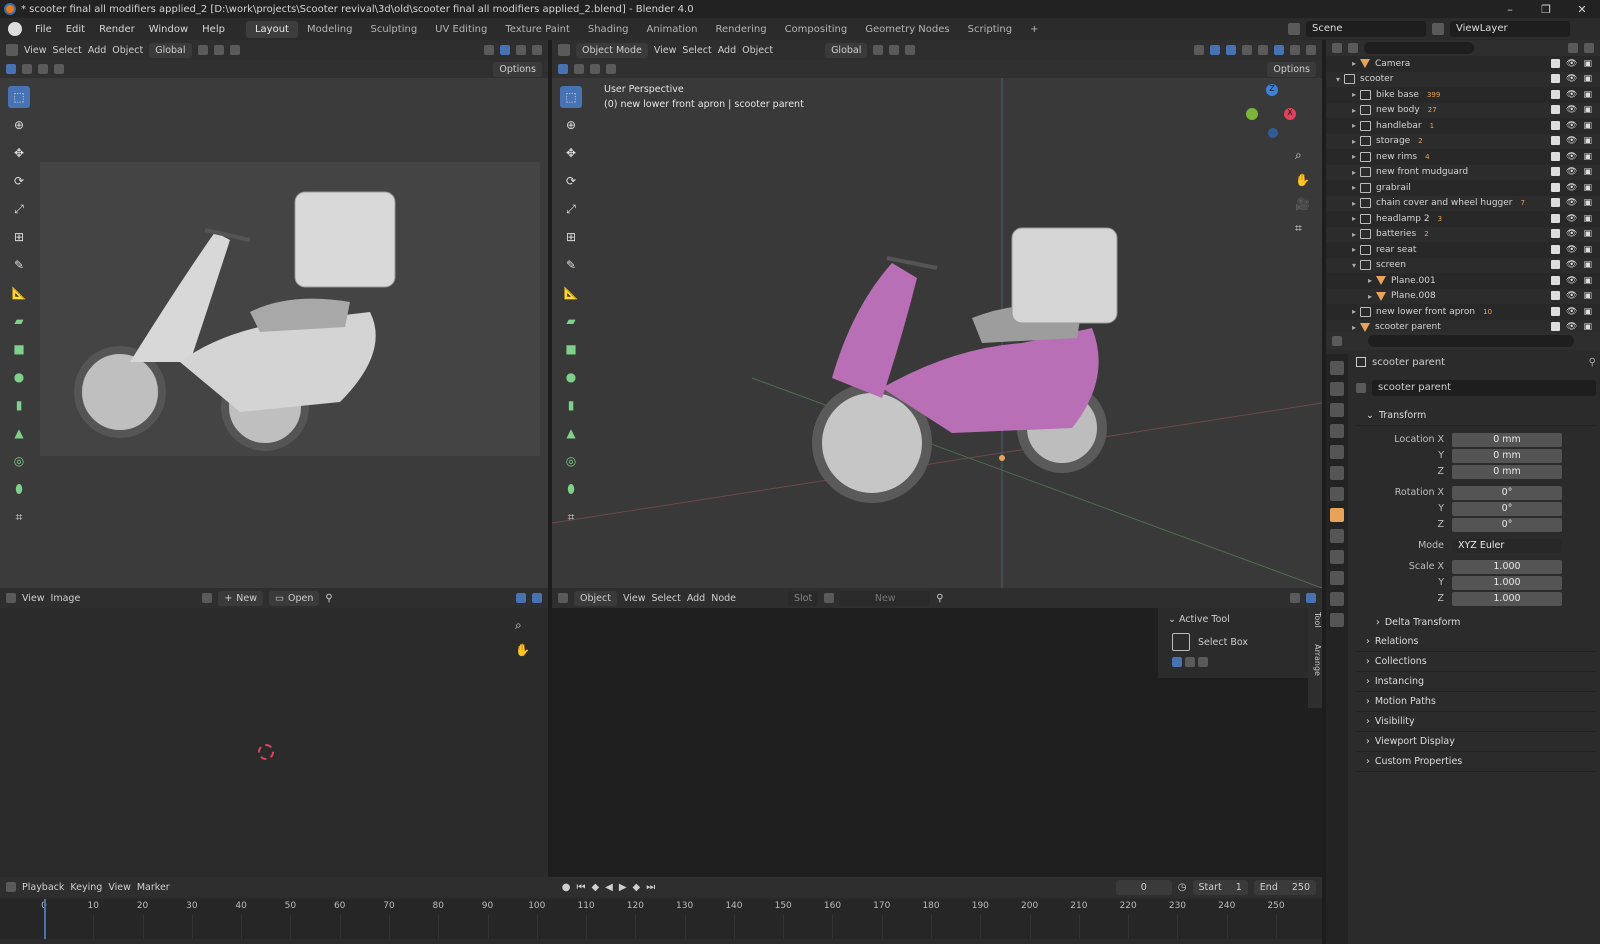 The height and width of the screenshot is (944, 1600). What do you see at coordinates (19, 125) in the screenshot?
I see `cursor-icon: ⊕` at bounding box center [19, 125].